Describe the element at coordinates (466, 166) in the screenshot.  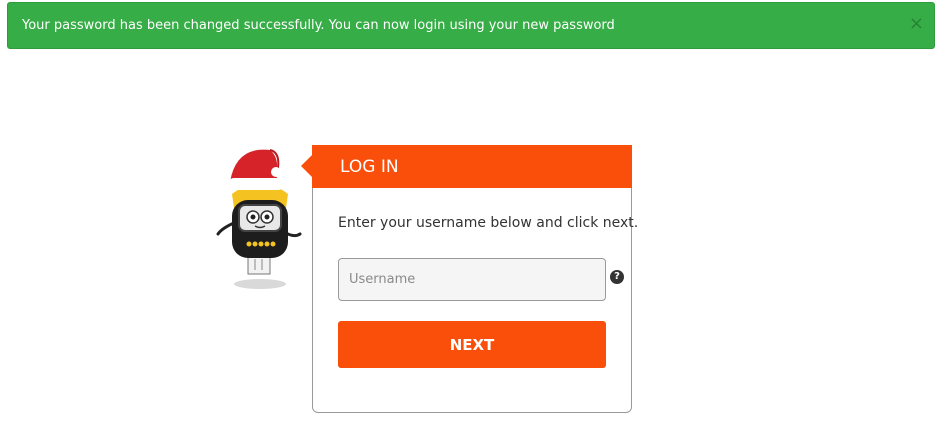
I see `login-header: LOG IN` at that location.